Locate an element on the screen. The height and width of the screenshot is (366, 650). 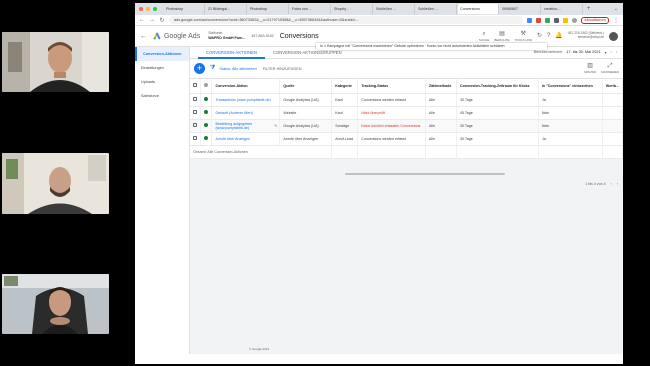
chevron-down-icon: ▾ is located at coordinates (605, 53).